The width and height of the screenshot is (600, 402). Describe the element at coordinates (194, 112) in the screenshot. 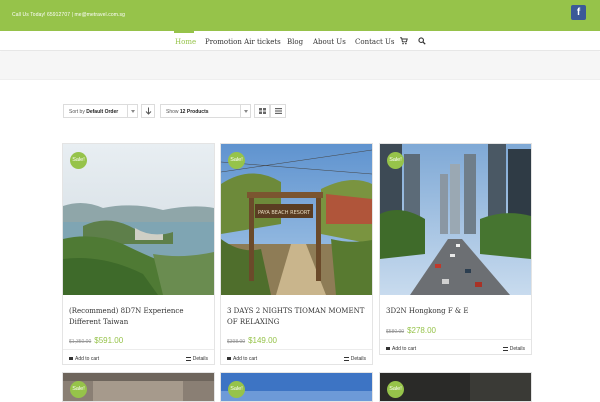

I see `show-value: 12 Products` at that location.